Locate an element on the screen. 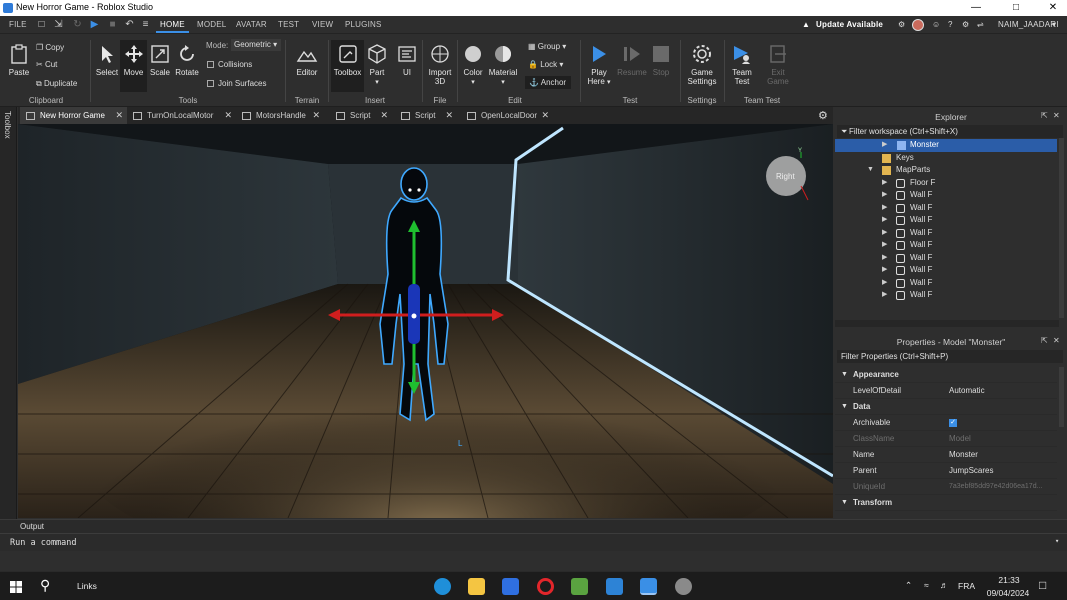 The width and height of the screenshot is (1067, 600). anchor-button: ⚓ Anchor is located at coordinates (548, 82).